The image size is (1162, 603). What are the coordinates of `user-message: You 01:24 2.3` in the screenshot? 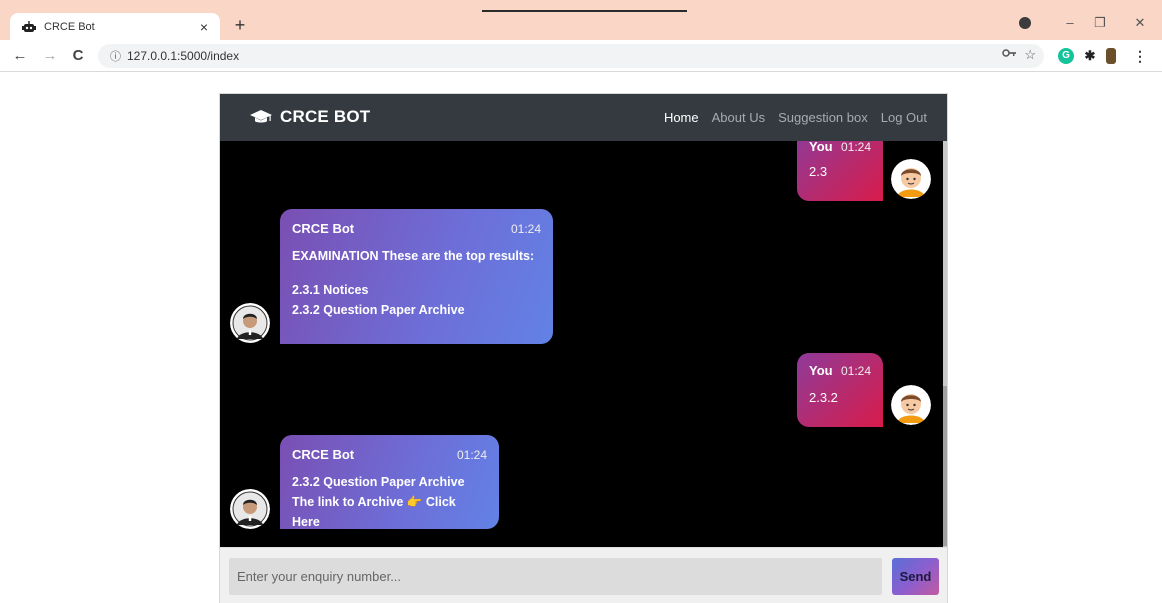 It's located at (840, 171).